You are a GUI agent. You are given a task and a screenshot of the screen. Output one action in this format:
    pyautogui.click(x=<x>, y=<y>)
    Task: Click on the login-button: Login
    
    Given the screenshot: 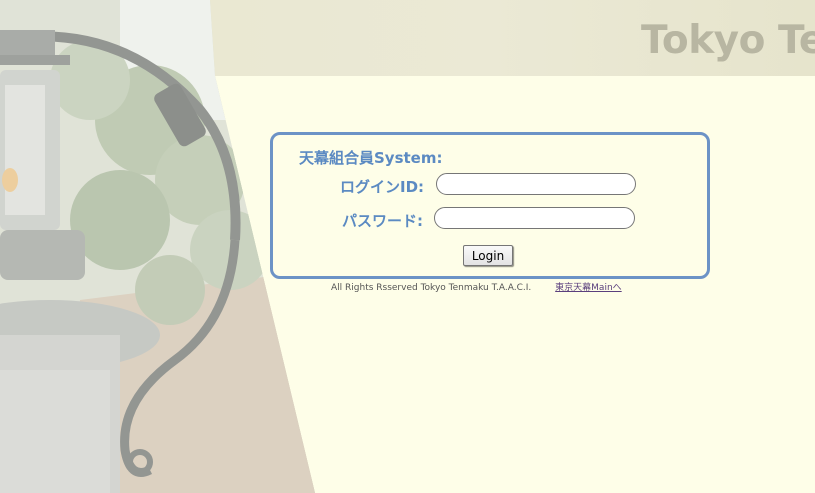 What is the action you would take?
    pyautogui.click(x=488, y=255)
    